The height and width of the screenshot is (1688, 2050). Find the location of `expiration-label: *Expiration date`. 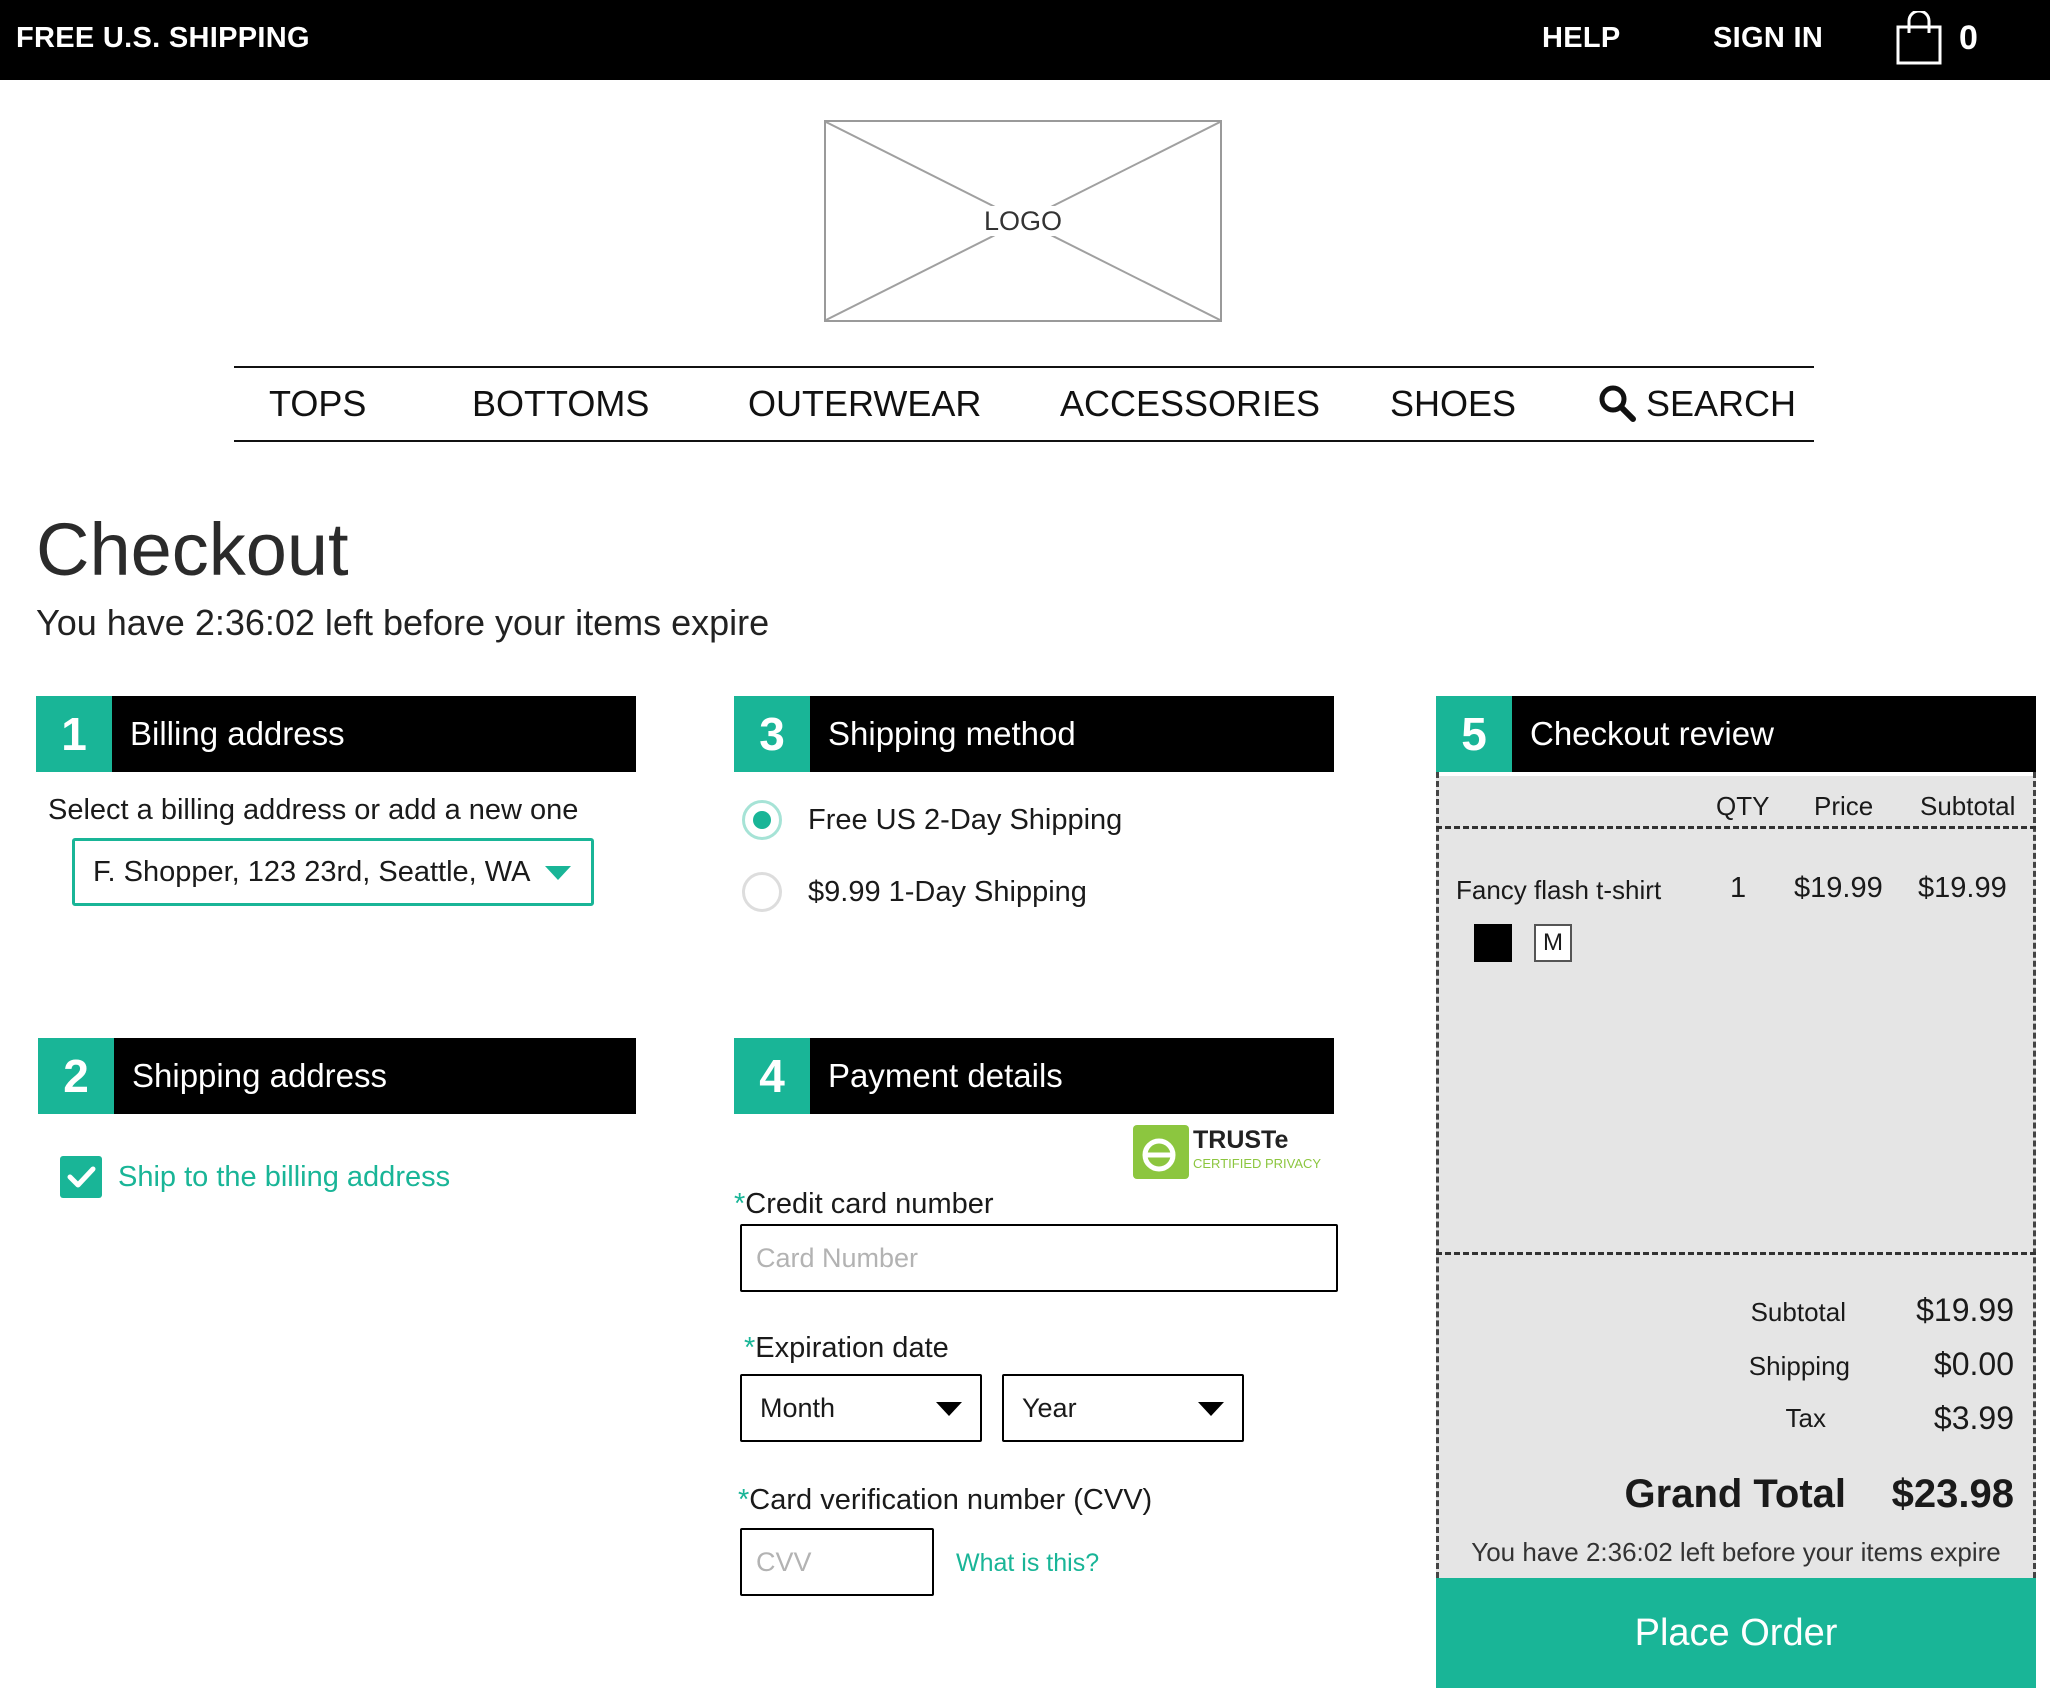

expiration-label: *Expiration date is located at coordinates (846, 1348).